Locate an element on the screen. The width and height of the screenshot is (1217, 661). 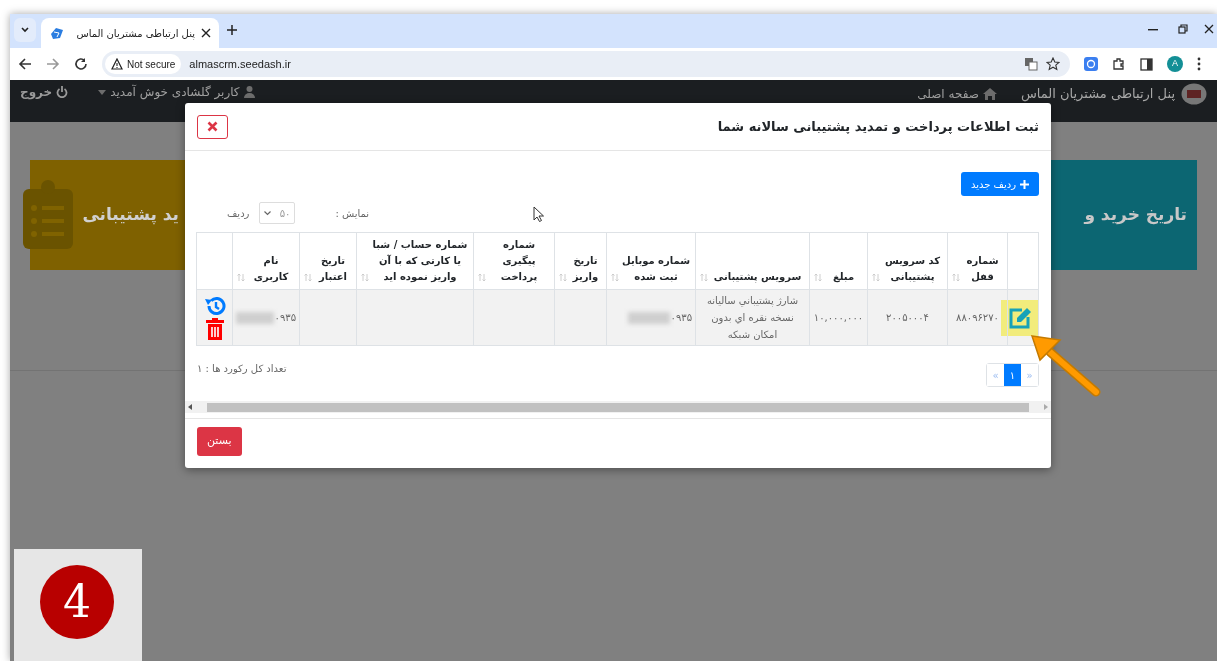
pointer-arrow is located at coordinates (1066, 366).